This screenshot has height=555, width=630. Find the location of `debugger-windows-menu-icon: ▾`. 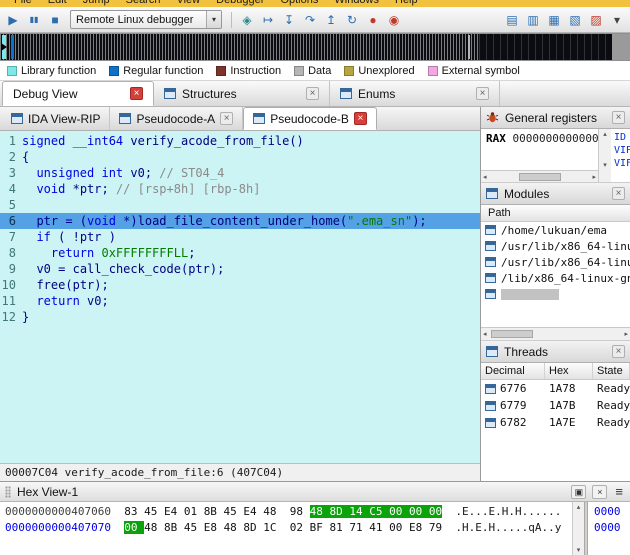

debugger-windows-menu-icon: ▾ is located at coordinates (617, 20).